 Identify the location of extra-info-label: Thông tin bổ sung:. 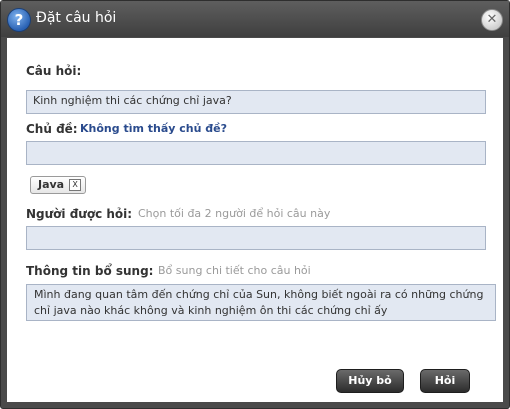
(90, 271).